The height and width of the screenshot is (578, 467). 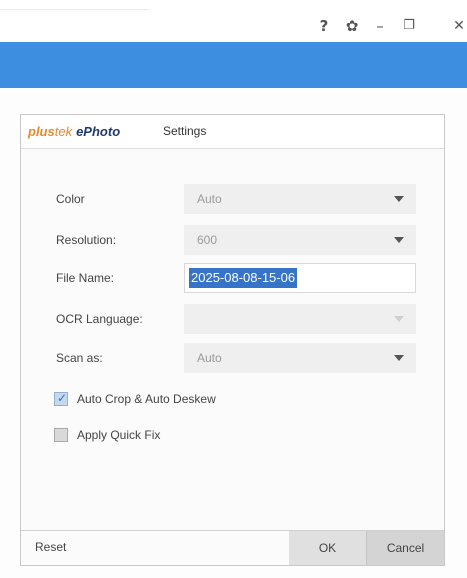 I want to click on gear-icon: ✿, so click(x=352, y=26).